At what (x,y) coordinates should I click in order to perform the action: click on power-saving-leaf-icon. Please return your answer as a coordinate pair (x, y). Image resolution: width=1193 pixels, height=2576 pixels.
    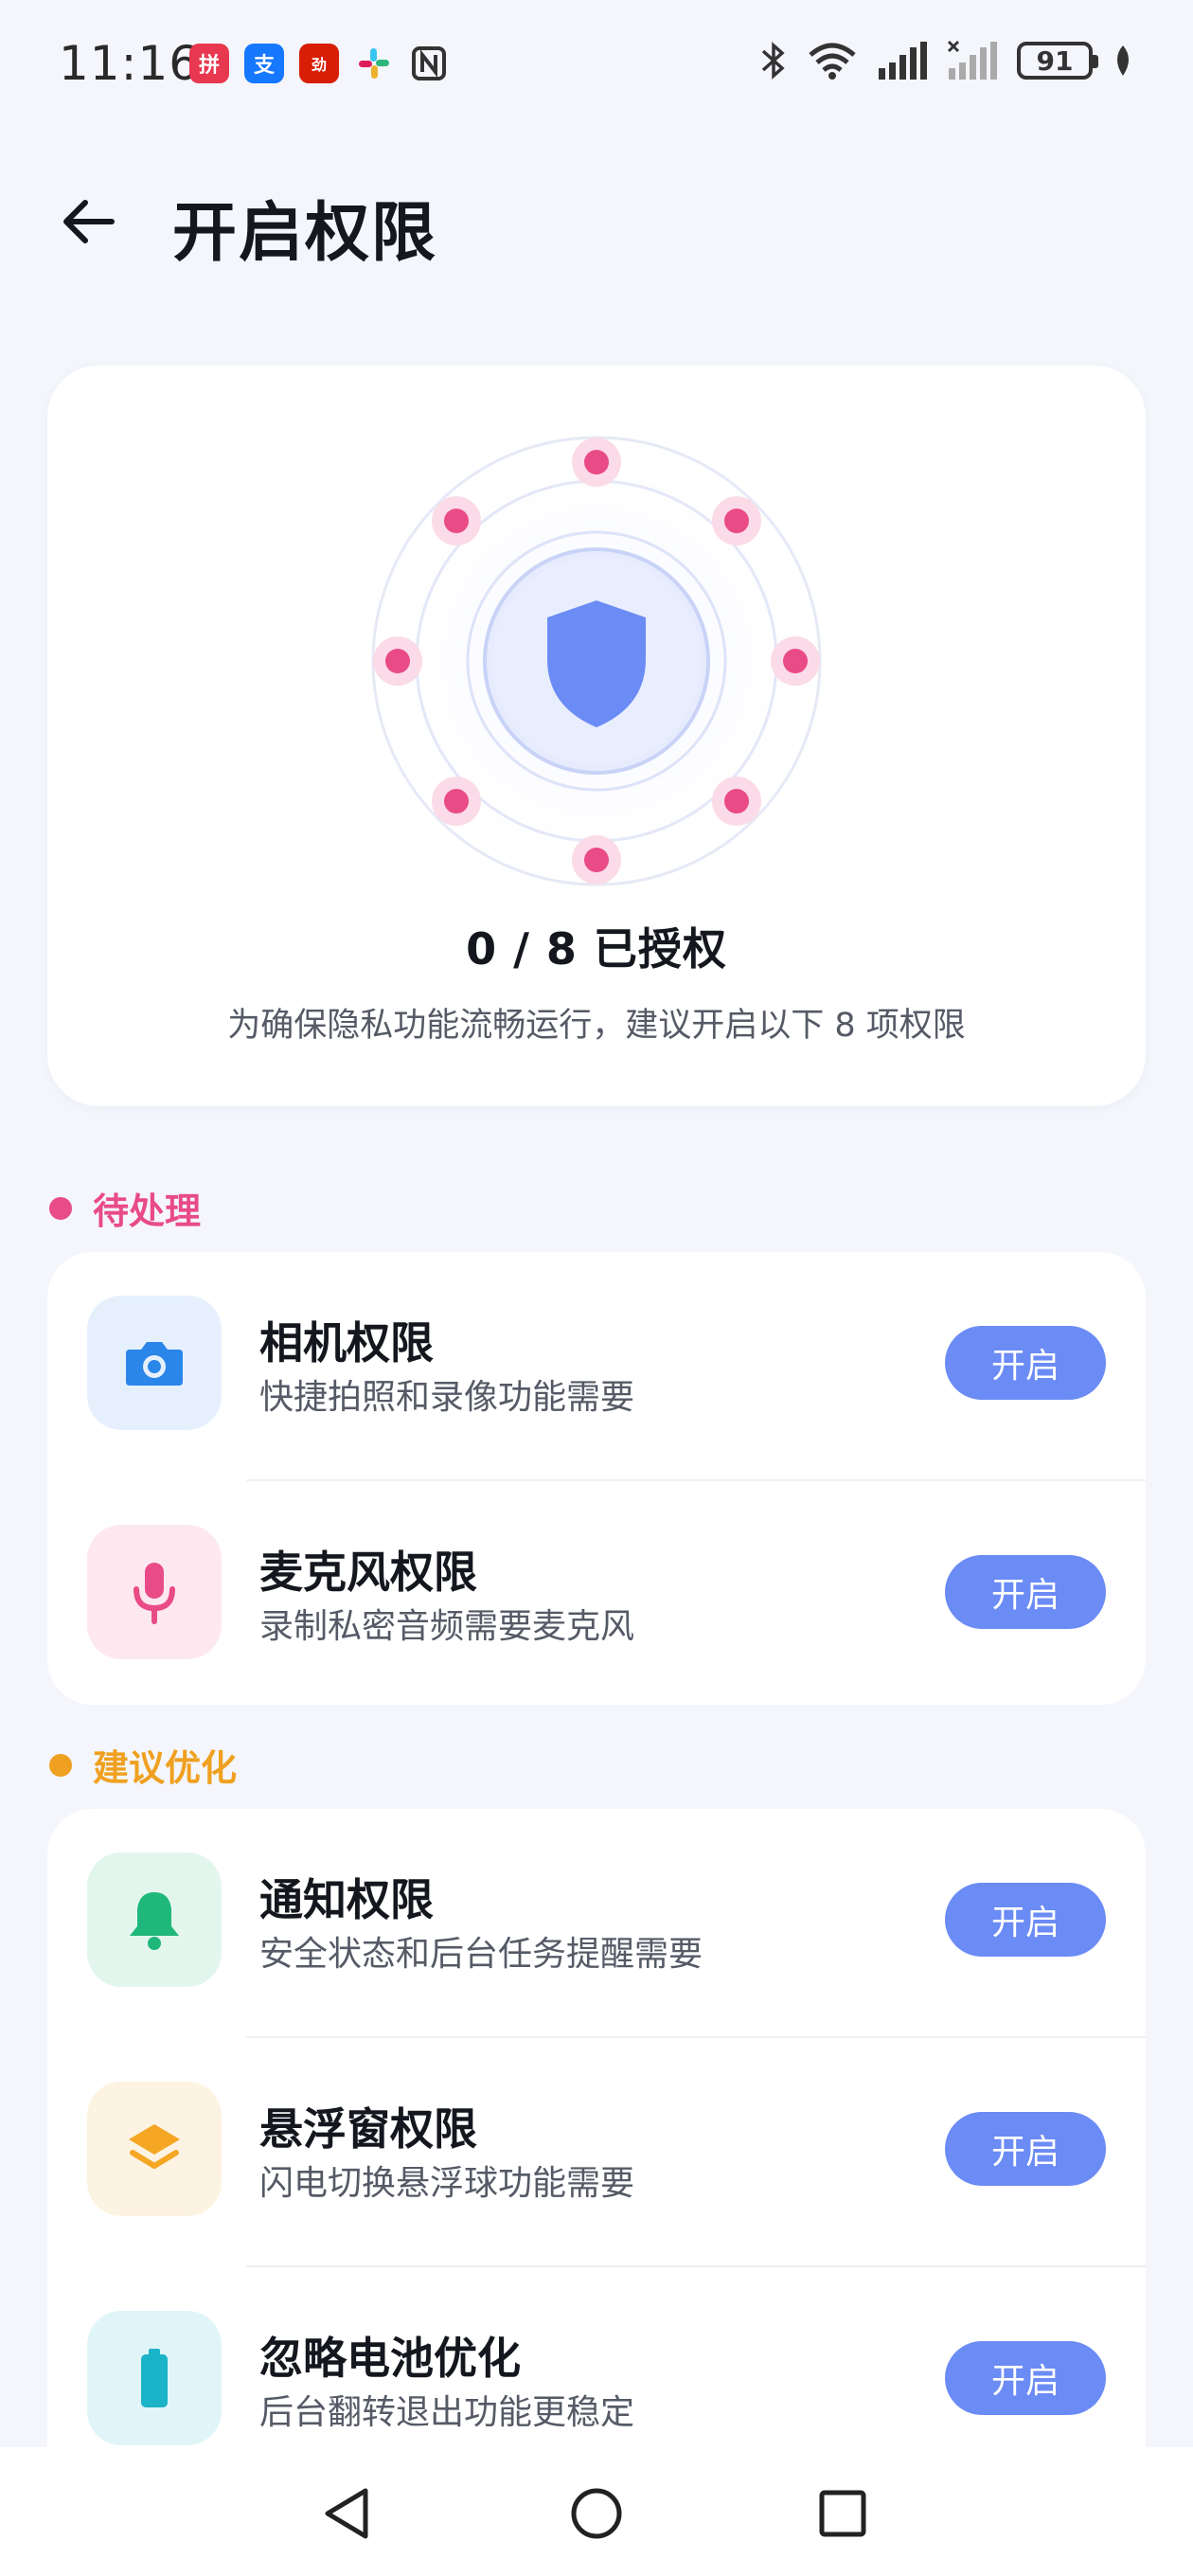
    Looking at the image, I should click on (1123, 60).